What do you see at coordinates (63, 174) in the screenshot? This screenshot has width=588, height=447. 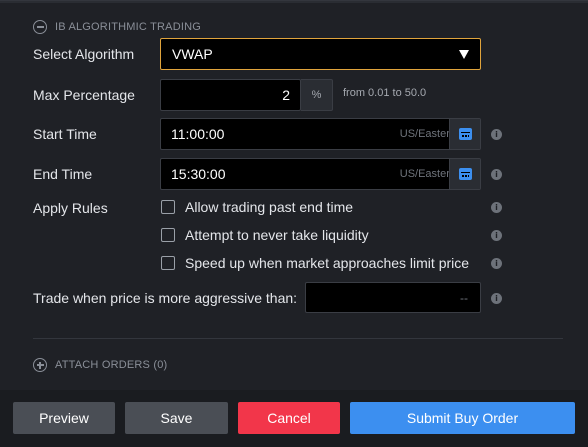 I see `end-time-label: End Time` at bounding box center [63, 174].